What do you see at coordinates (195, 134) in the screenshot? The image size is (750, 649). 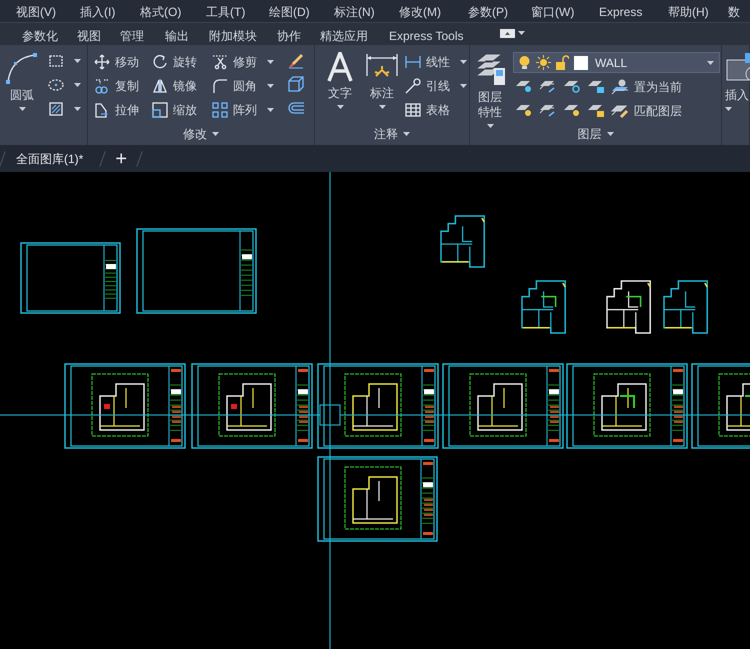 I see `panel-title: 修改` at bounding box center [195, 134].